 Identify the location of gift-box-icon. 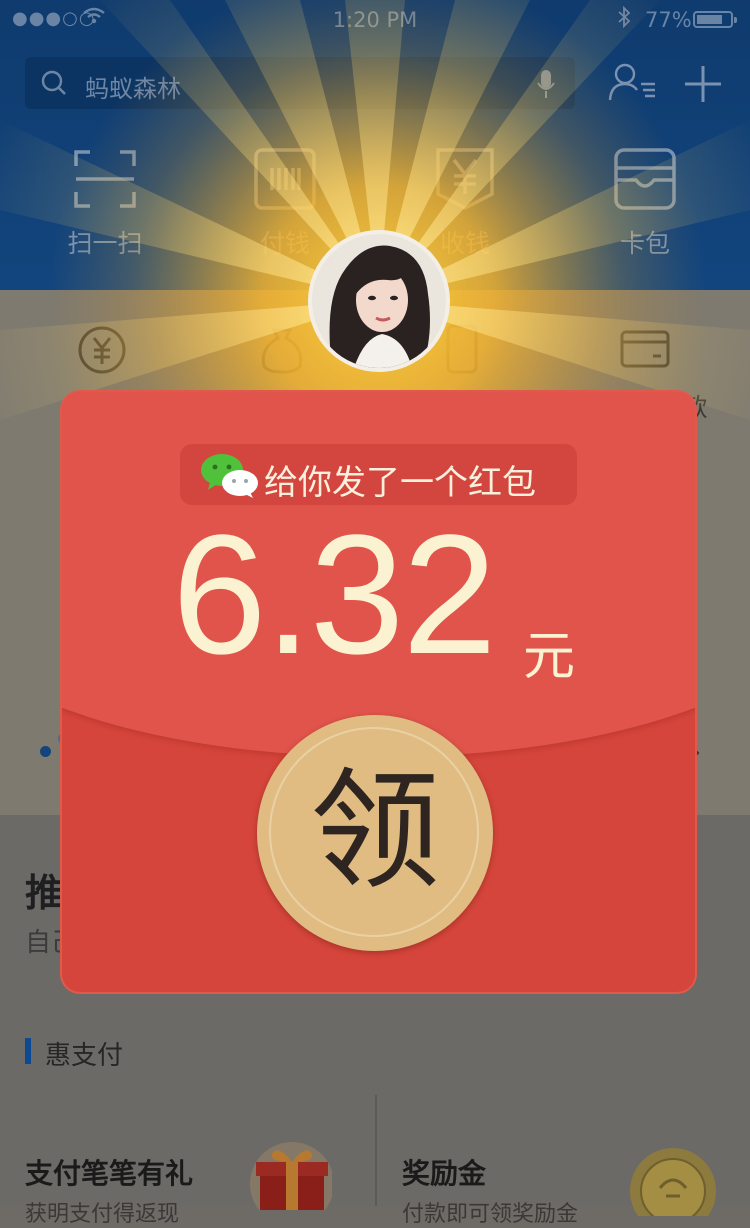
(291, 1175).